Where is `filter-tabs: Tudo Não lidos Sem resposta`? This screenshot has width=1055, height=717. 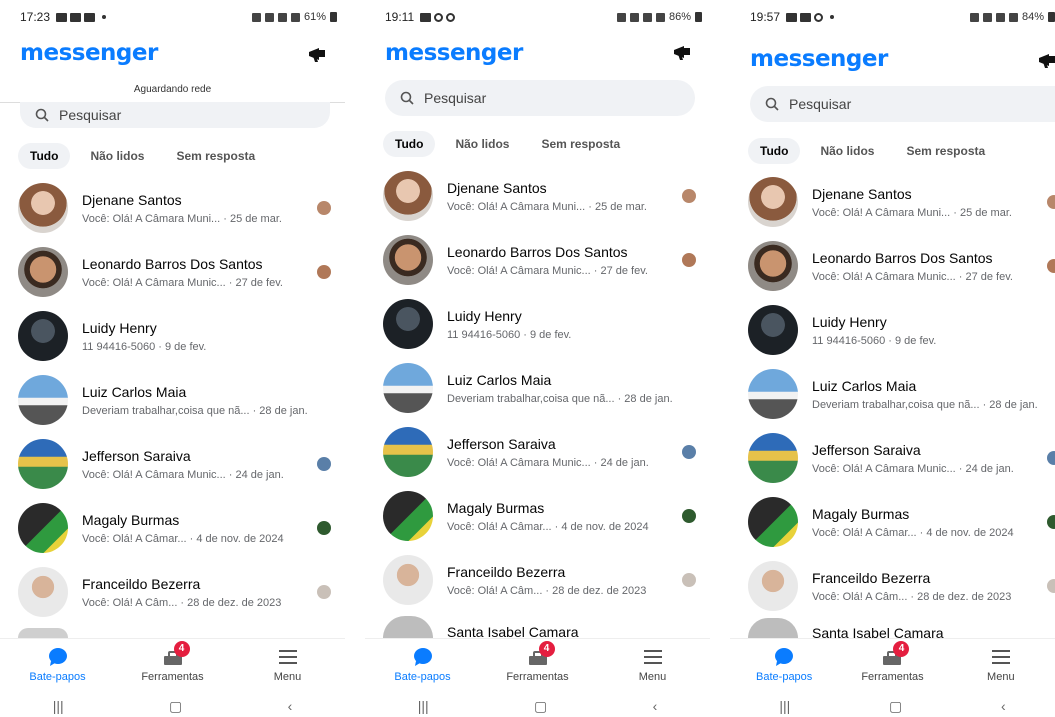
filter-tabs: Tudo Não lidos Sem resposta is located at coordinates (507, 144).